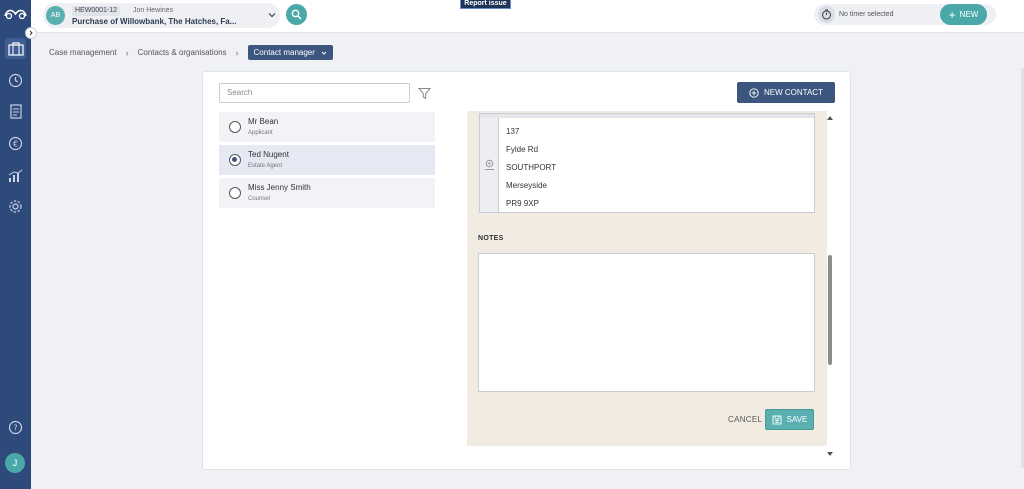 The height and width of the screenshot is (489, 1024). What do you see at coordinates (182, 52) in the screenshot?
I see `breadcrumb-item-contacts: Contacts & organisations` at bounding box center [182, 52].